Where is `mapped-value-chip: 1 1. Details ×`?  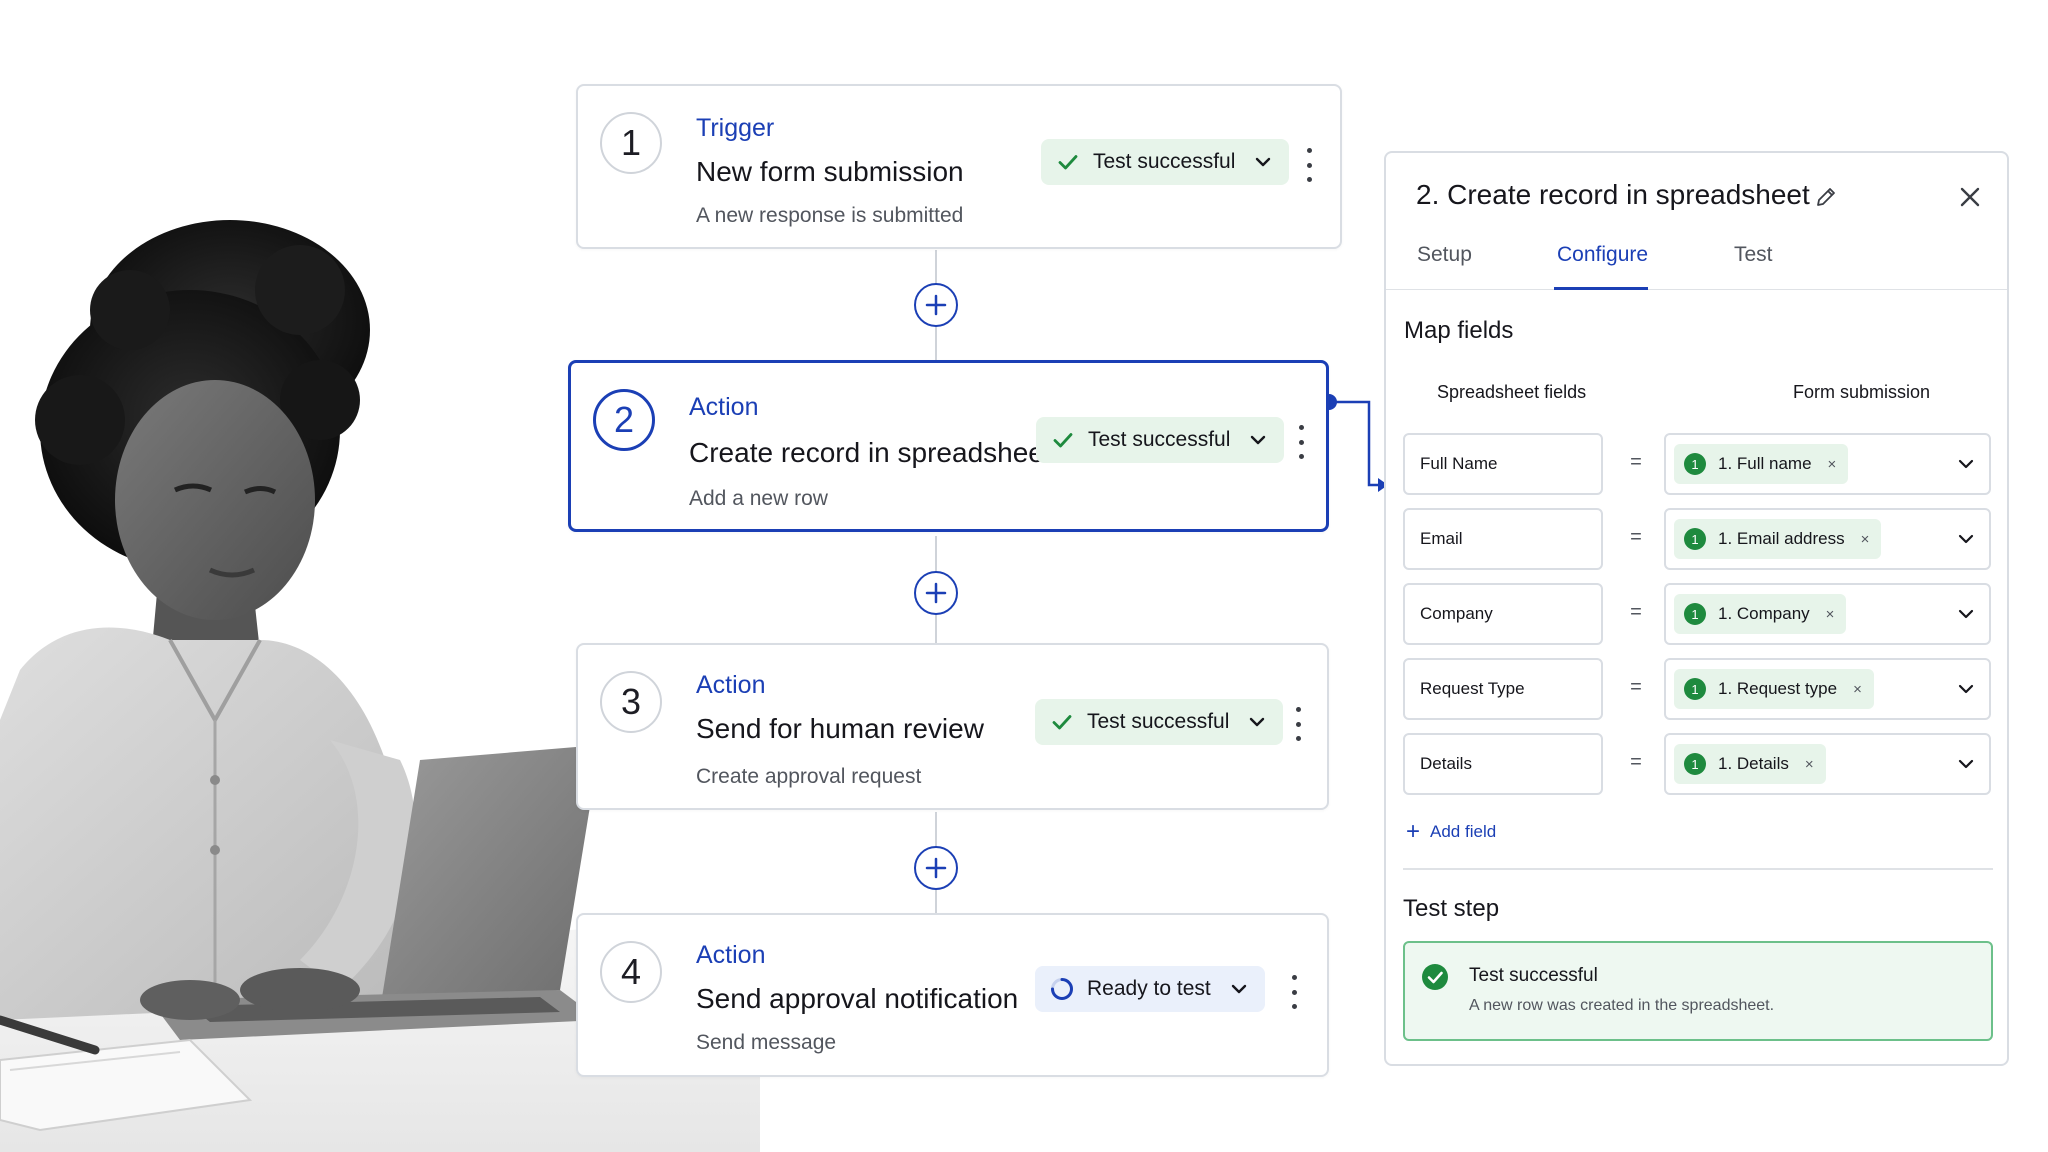 mapped-value-chip: 1 1. Details × is located at coordinates (1750, 764).